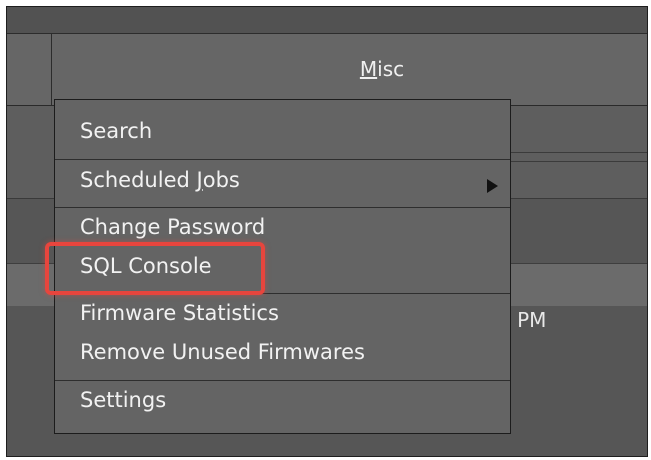  What do you see at coordinates (391, 69) in the screenshot?
I see `misc-label-rest: isc` at bounding box center [391, 69].